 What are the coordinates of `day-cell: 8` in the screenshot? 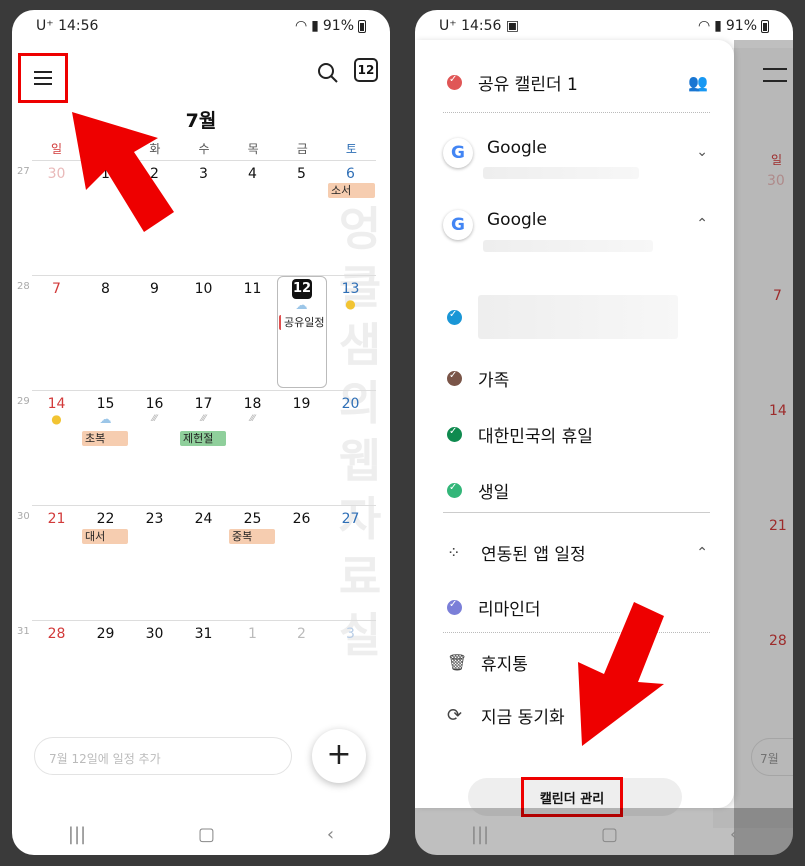 It's located at (105, 289).